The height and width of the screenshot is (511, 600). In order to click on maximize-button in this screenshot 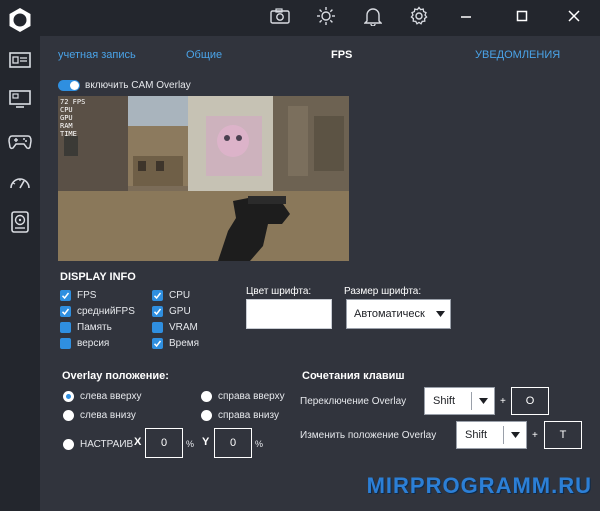, I will do `click(522, 18)`.